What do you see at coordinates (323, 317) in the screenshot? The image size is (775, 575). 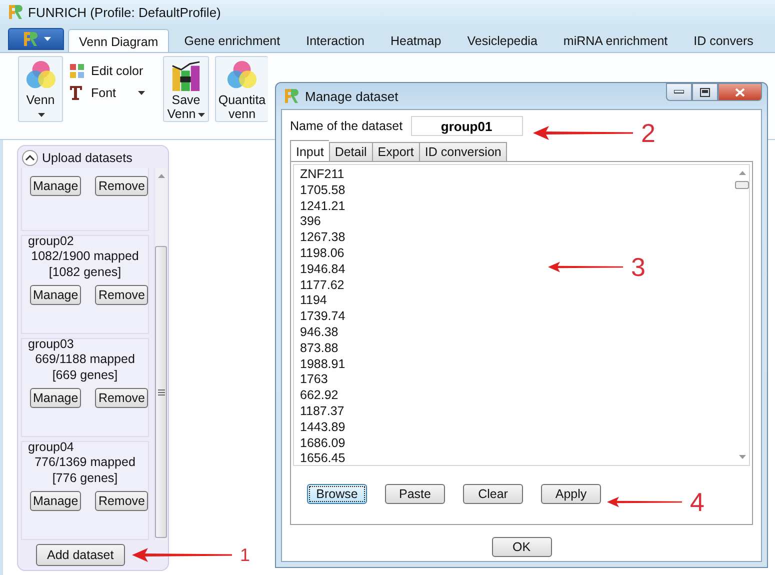 I see `input-line: 1739.74` at bounding box center [323, 317].